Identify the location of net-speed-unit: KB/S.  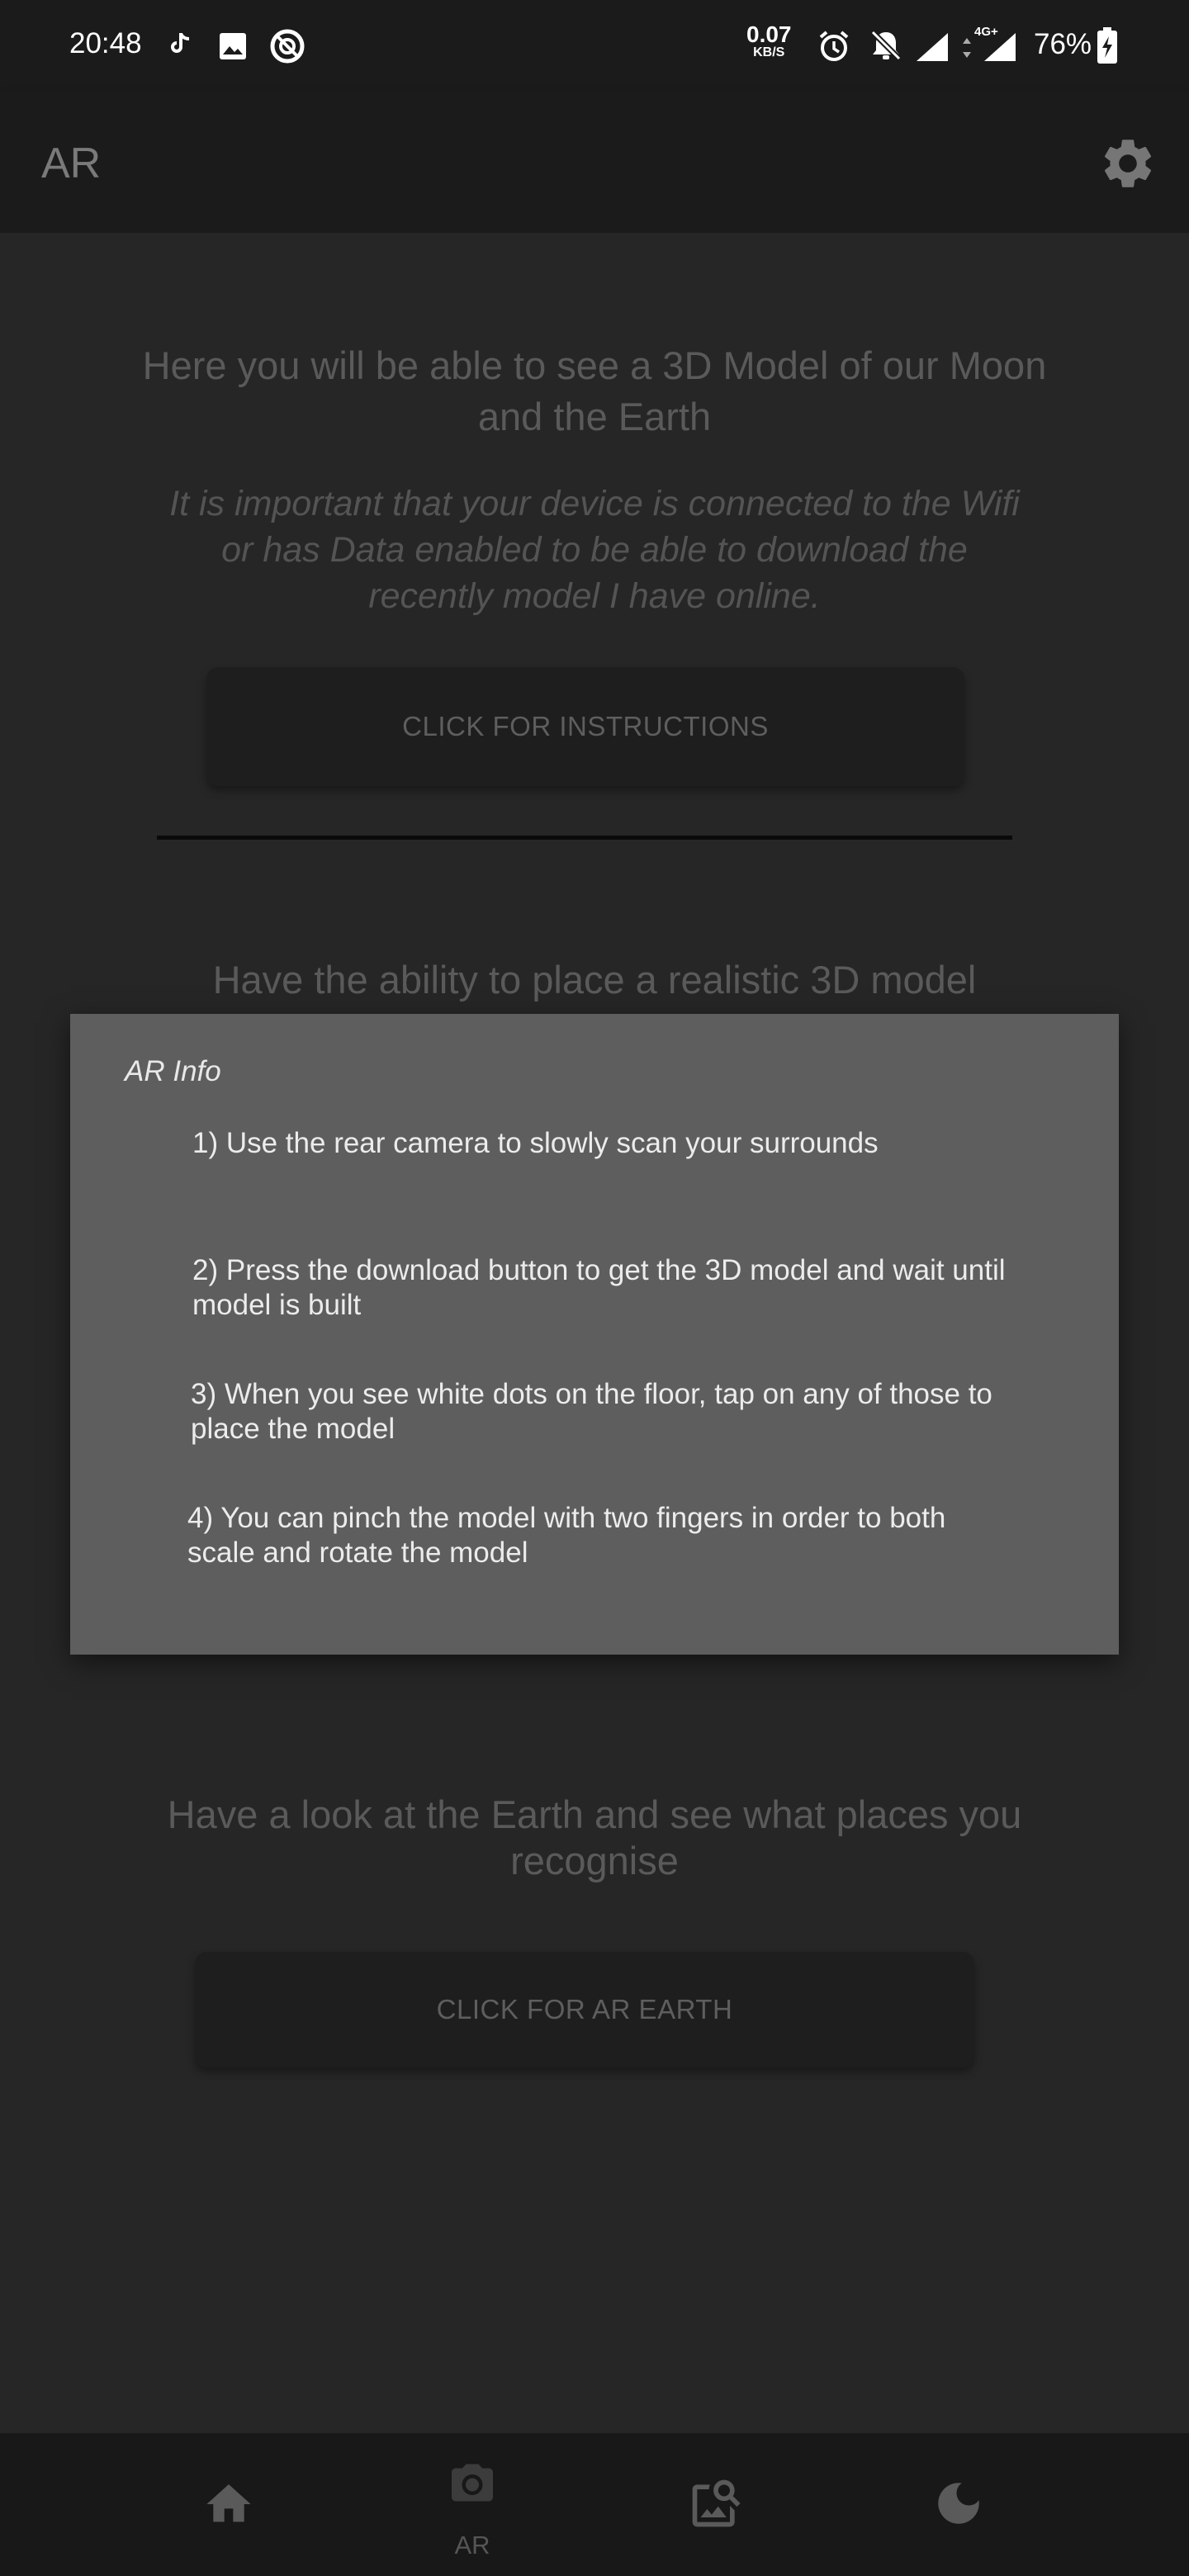
(769, 52).